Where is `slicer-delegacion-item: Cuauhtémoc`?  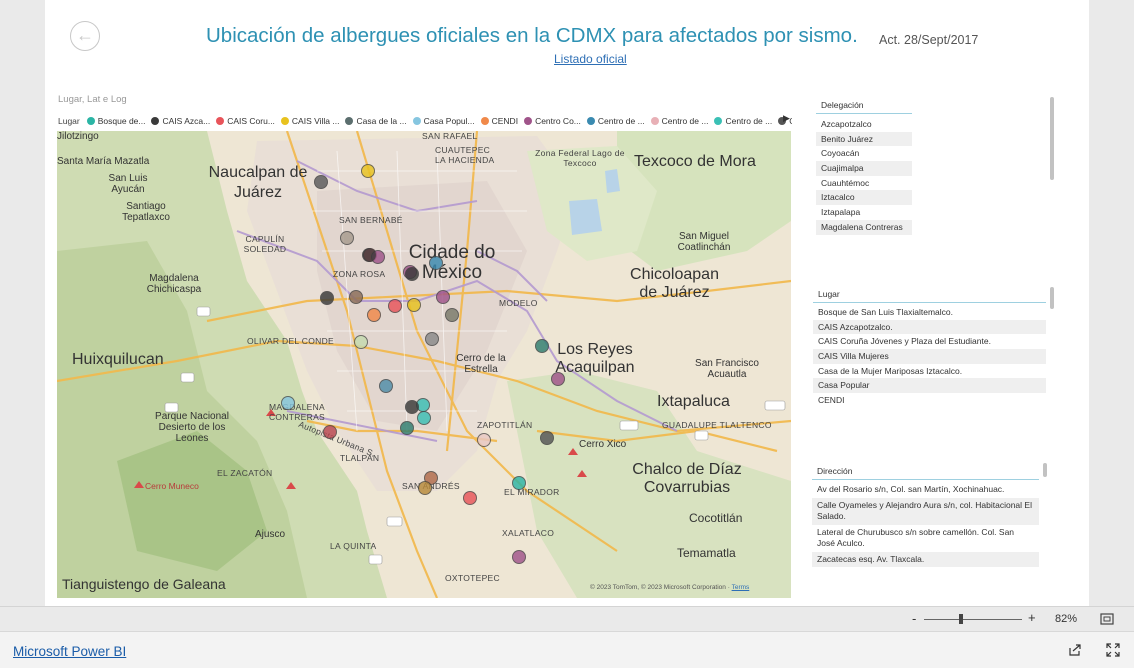
slicer-delegacion-item: Cuauhtémoc is located at coordinates (864, 183).